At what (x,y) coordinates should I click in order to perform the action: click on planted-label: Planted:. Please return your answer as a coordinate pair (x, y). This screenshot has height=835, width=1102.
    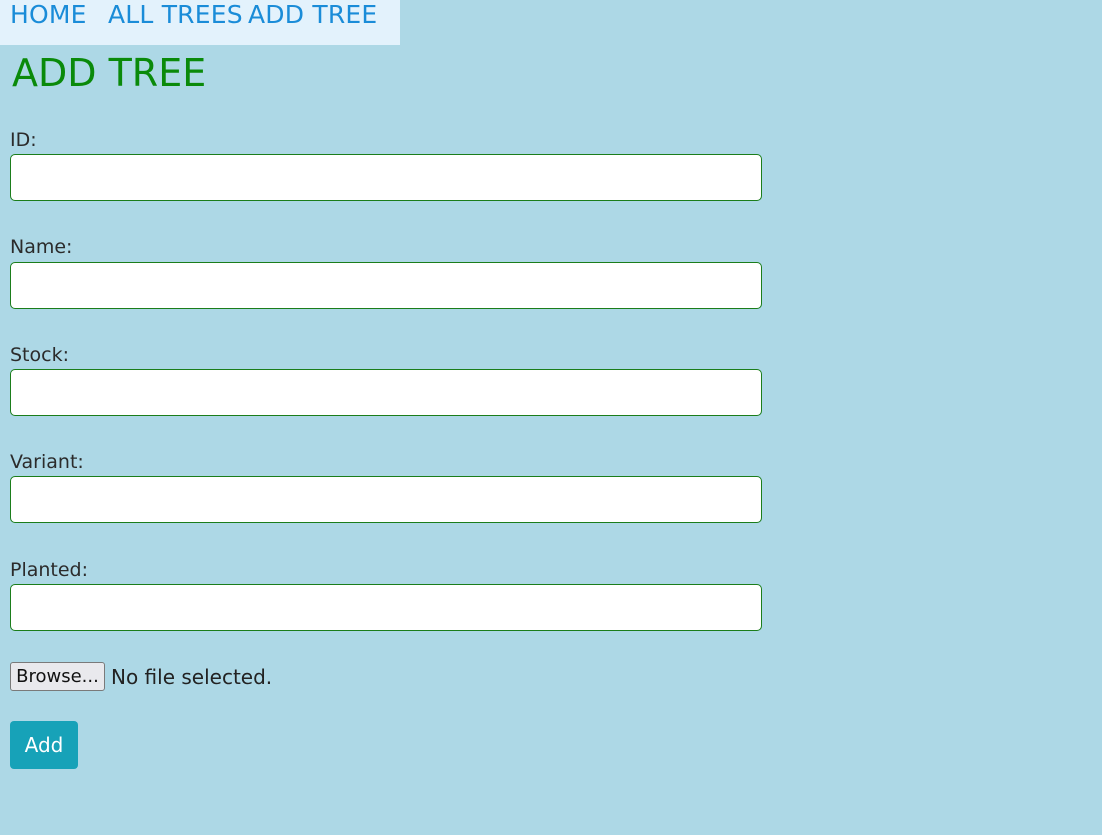
    Looking at the image, I should click on (49, 570).